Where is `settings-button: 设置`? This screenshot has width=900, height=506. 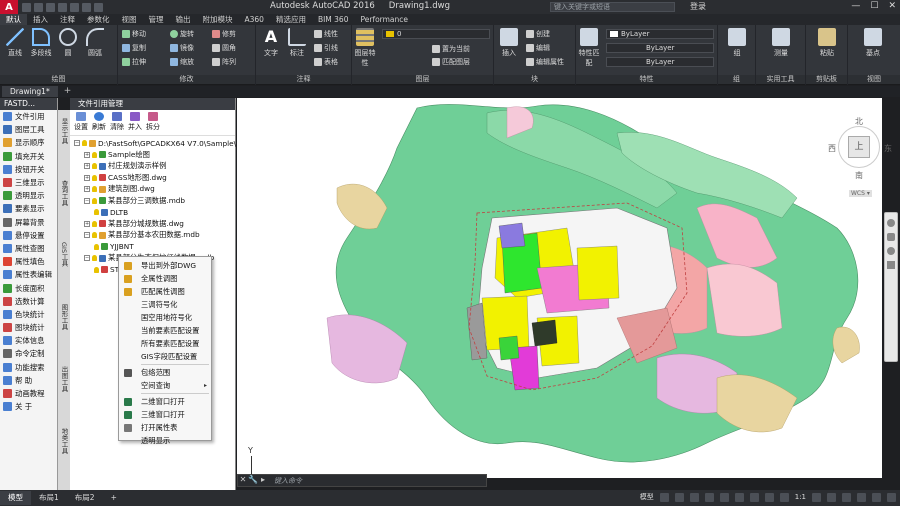 settings-button: 设置 is located at coordinates (81, 123).